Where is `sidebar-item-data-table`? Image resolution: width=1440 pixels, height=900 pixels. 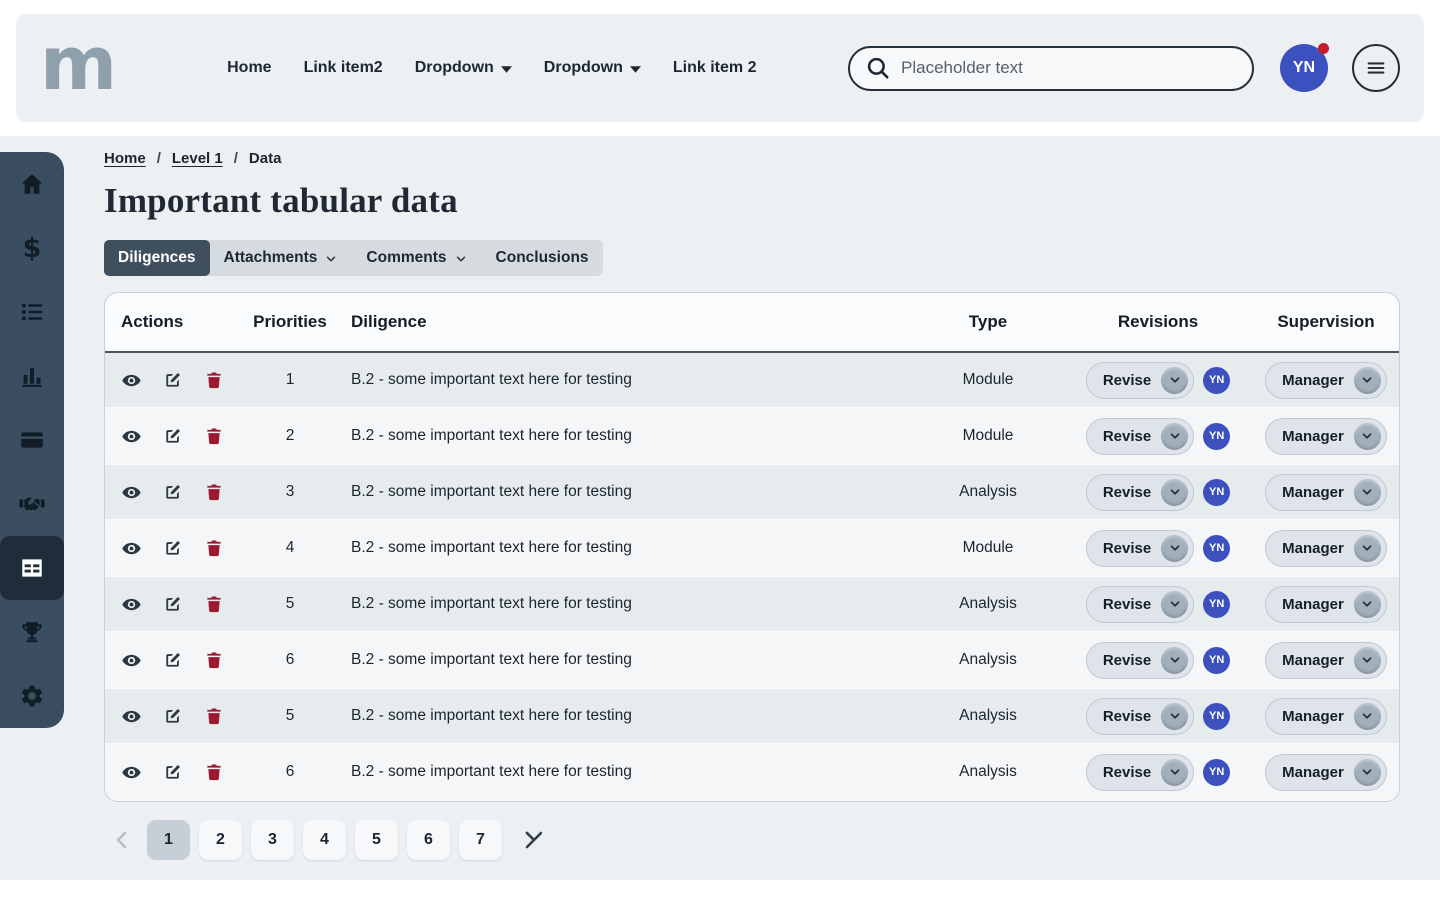
sidebar-item-data-table is located at coordinates (32, 568).